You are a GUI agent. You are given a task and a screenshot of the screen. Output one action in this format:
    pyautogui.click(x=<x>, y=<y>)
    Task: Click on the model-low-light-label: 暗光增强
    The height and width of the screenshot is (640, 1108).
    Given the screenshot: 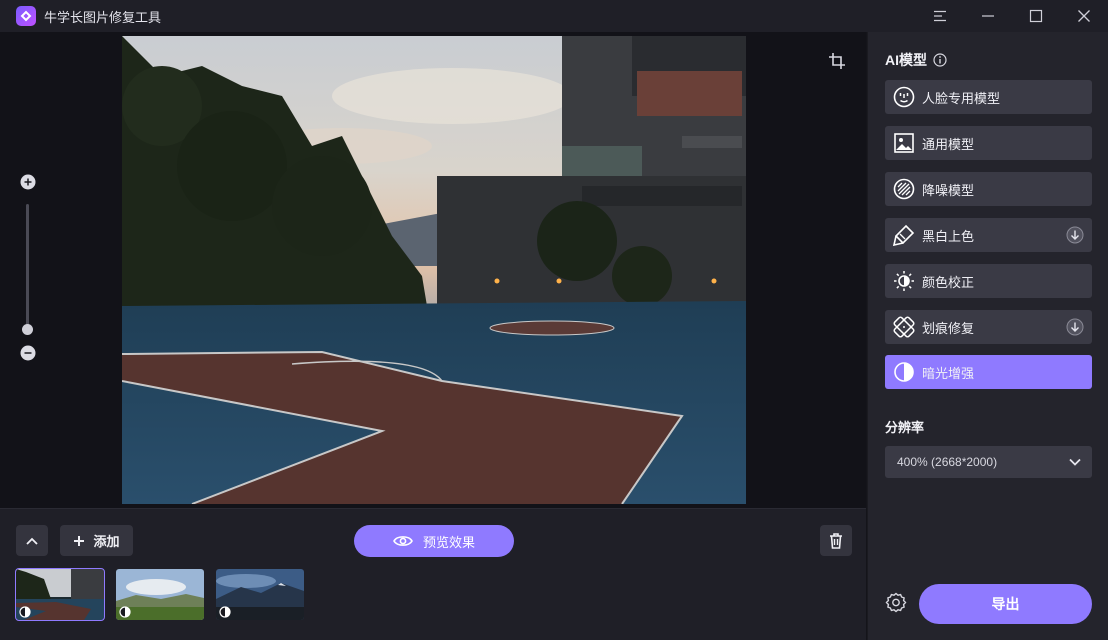 What is the action you would take?
    pyautogui.click(x=948, y=373)
    